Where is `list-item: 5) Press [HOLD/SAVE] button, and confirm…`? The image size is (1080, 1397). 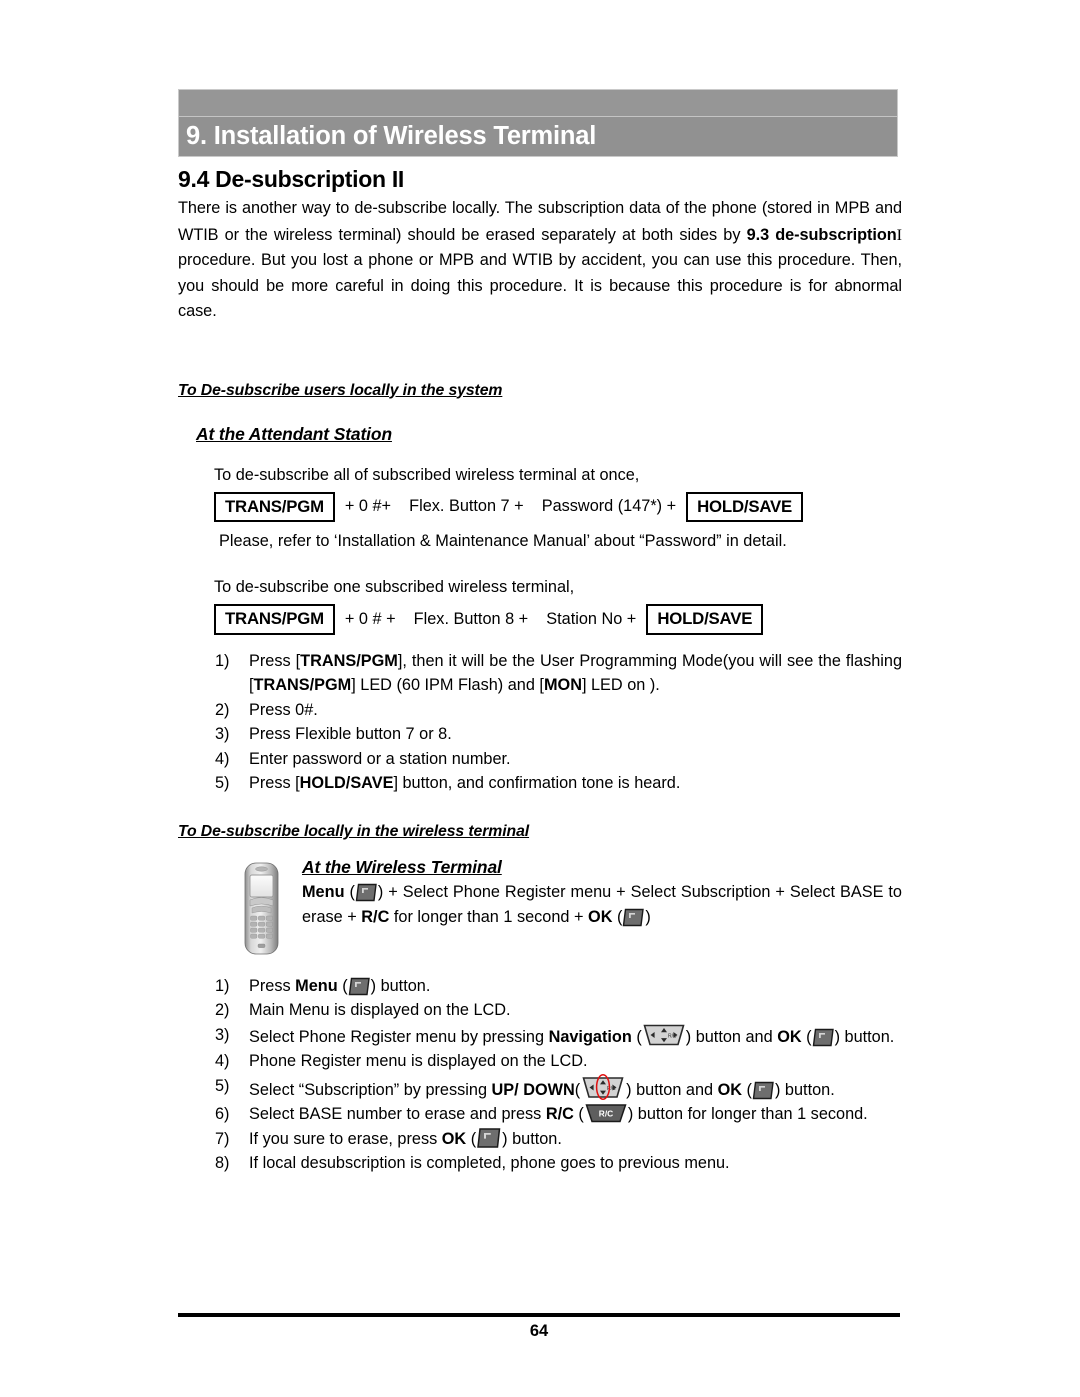 list-item: 5) Press [HOLD/SAVE] button, and confirm… is located at coordinates (552, 783).